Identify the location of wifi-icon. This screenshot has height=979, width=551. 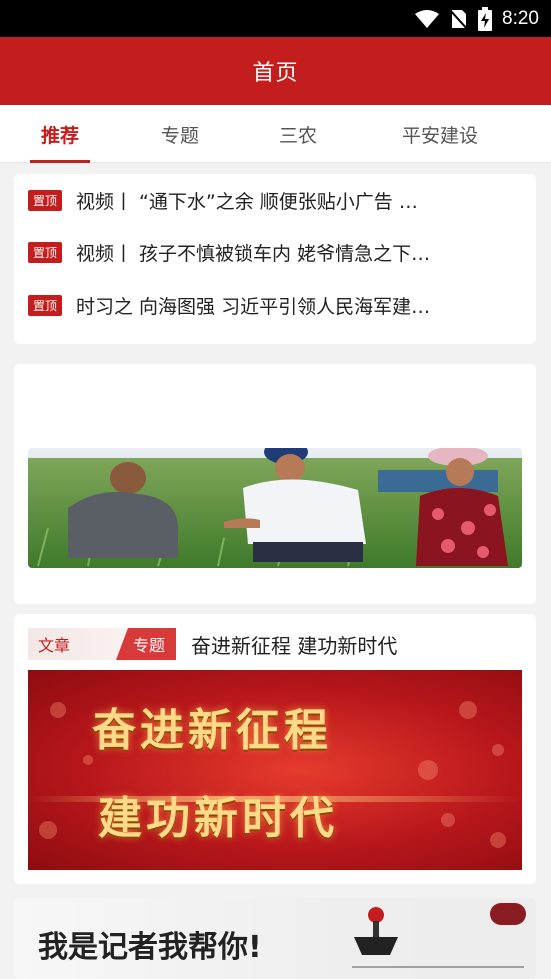
(427, 18).